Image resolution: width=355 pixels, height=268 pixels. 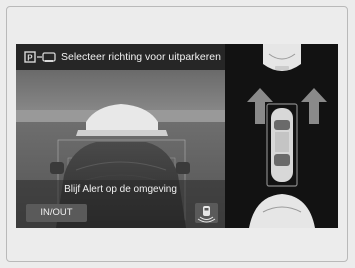 What do you see at coordinates (282, 57) in the screenshot?
I see `car-front-icon` at bounding box center [282, 57].